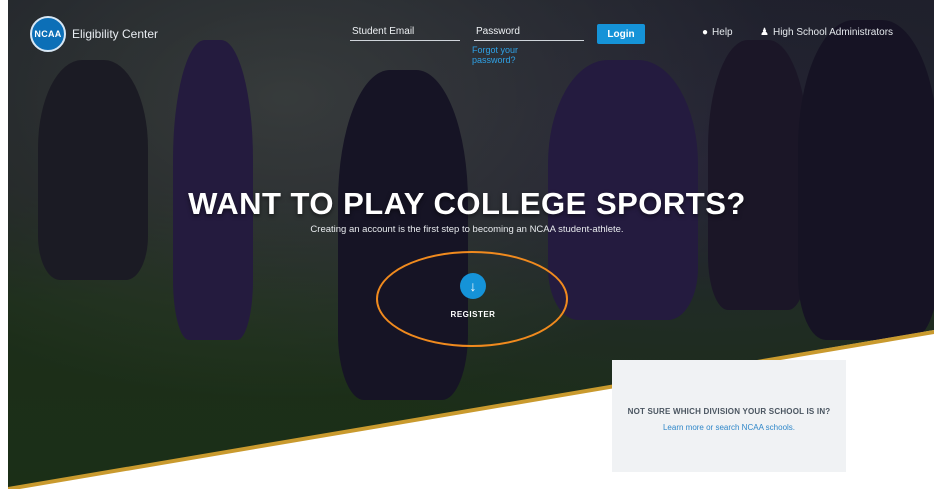  What do you see at coordinates (115, 34) in the screenshot?
I see `brand-name: Eligibility Center` at bounding box center [115, 34].